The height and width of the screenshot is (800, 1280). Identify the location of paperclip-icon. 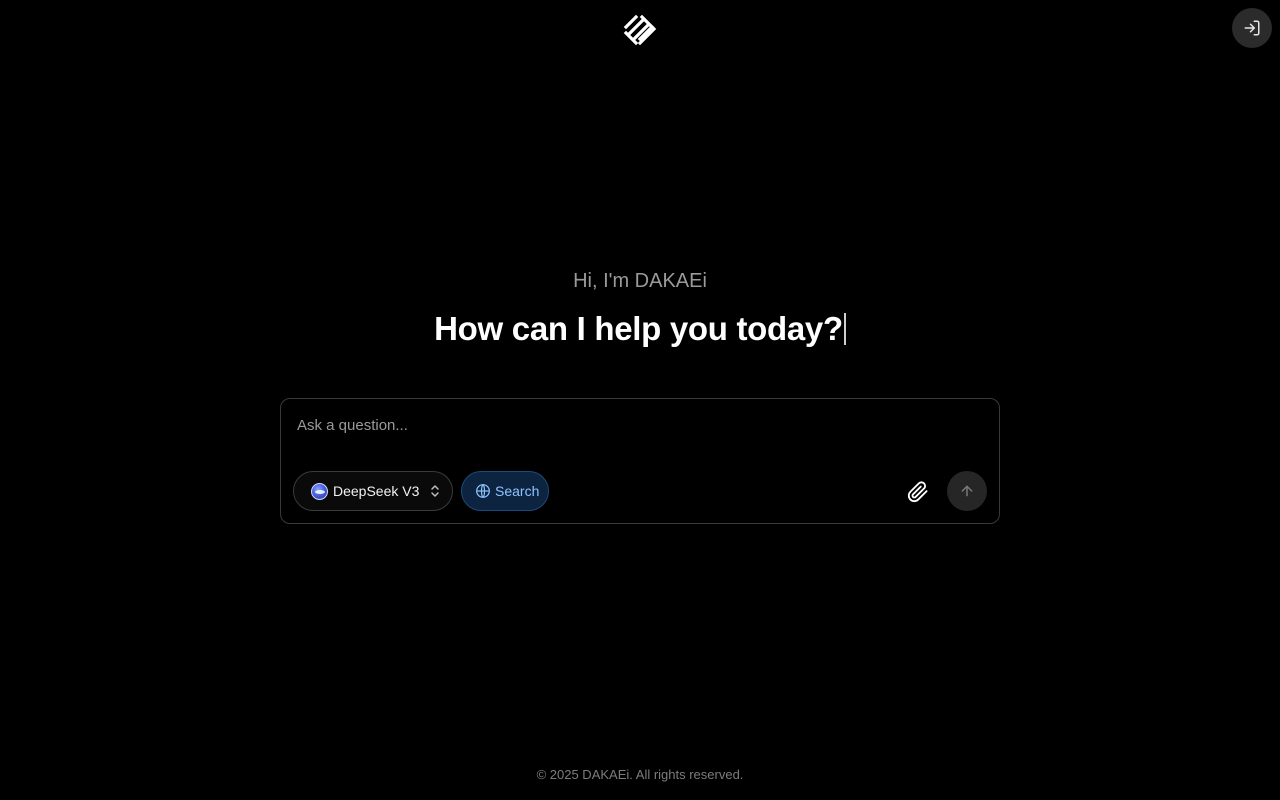
(917, 492).